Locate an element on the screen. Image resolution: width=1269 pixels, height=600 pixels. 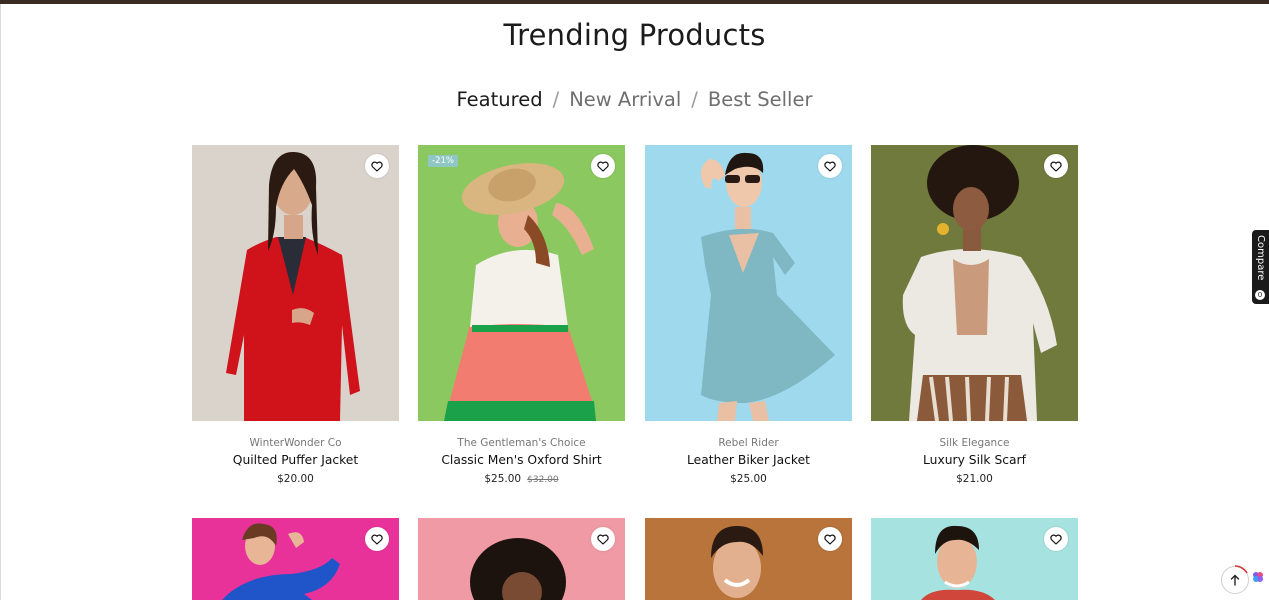
tab-best-seller: Best Seller is located at coordinates (760, 99).